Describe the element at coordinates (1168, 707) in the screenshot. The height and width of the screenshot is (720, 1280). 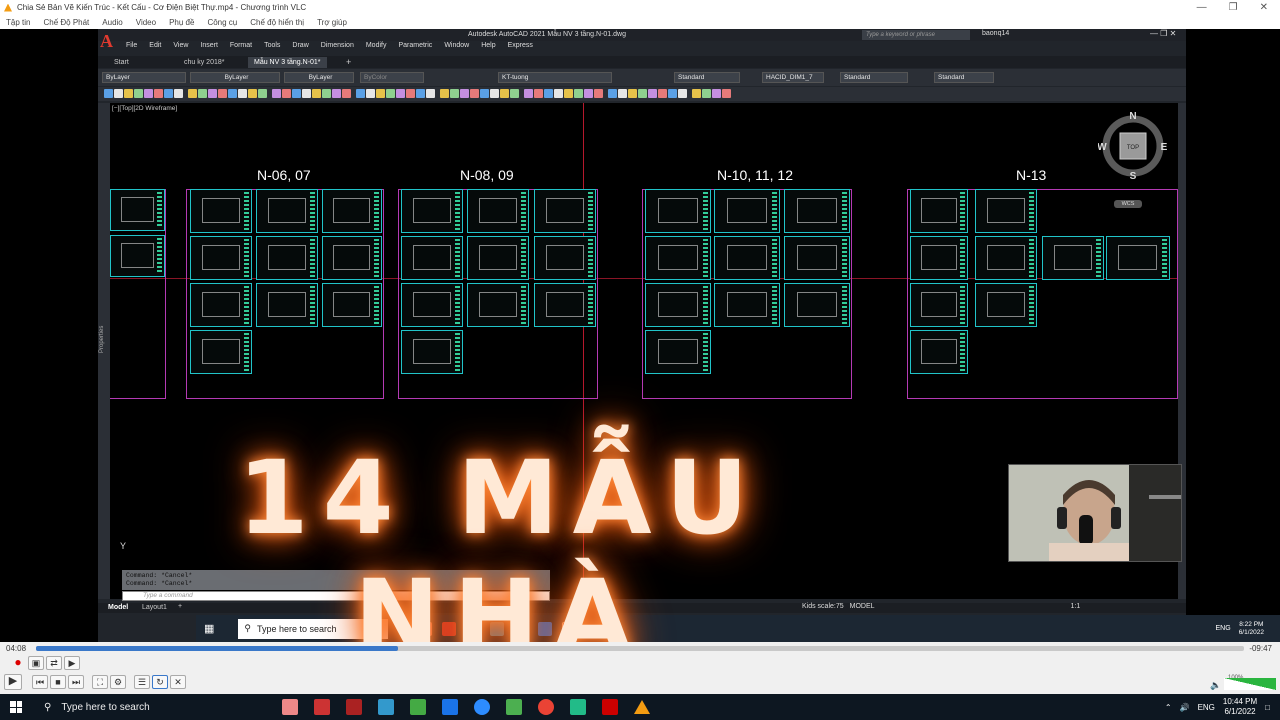
I see `tray-chevron-icon: ⌃` at that location.